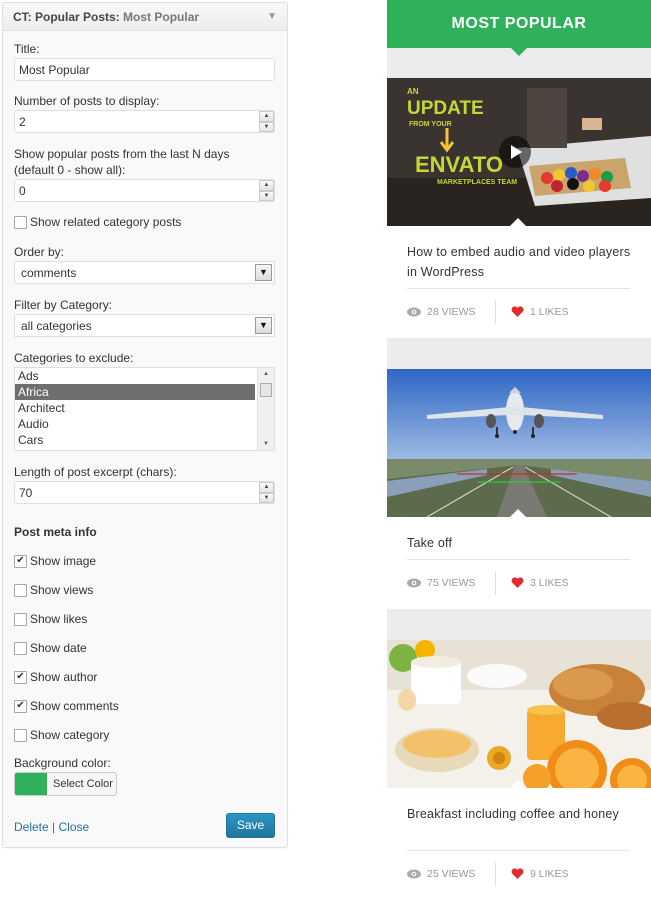 Image resolution: width=651 pixels, height=903 pixels. Describe the element at coordinates (31, 827) in the screenshot. I see `delete-link: Delete` at that location.